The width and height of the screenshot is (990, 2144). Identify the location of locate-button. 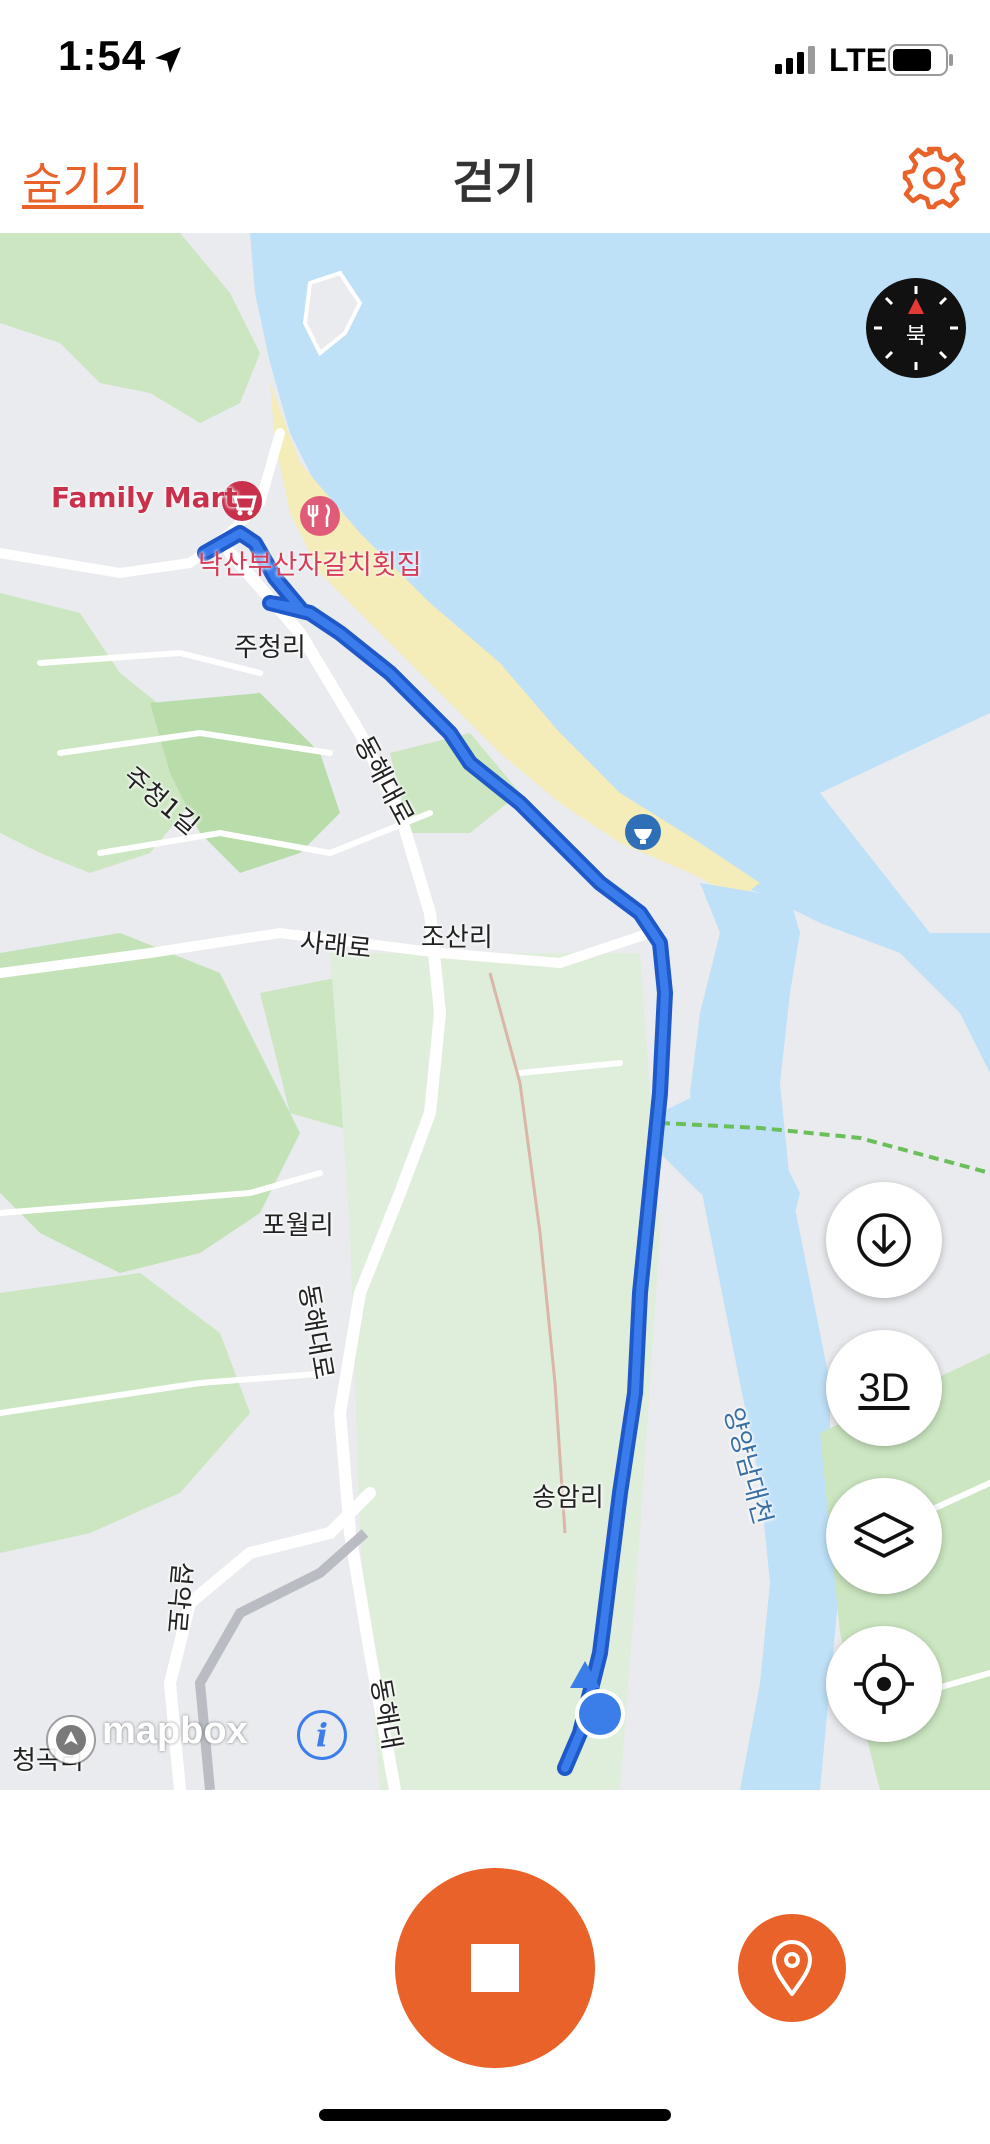
(884, 1684).